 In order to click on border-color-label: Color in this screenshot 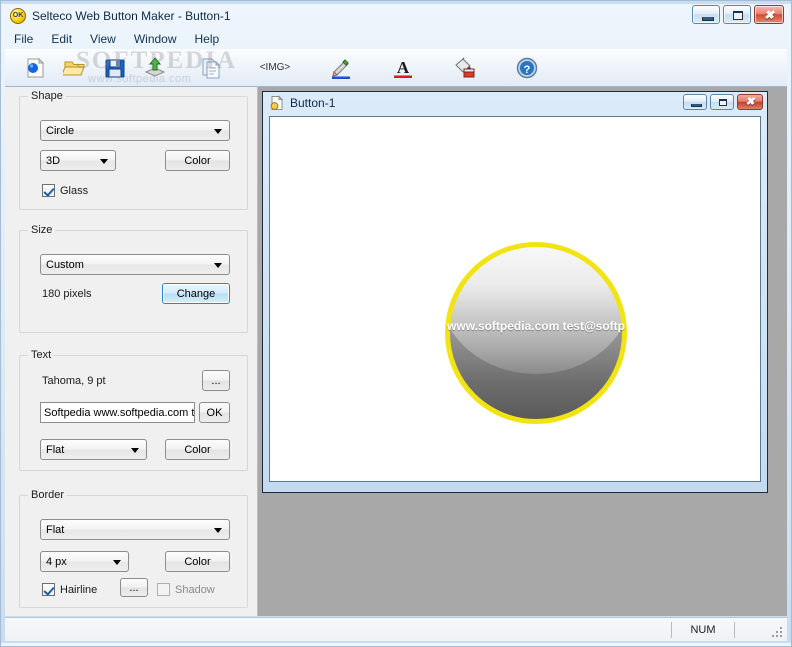, I will do `click(197, 561)`.